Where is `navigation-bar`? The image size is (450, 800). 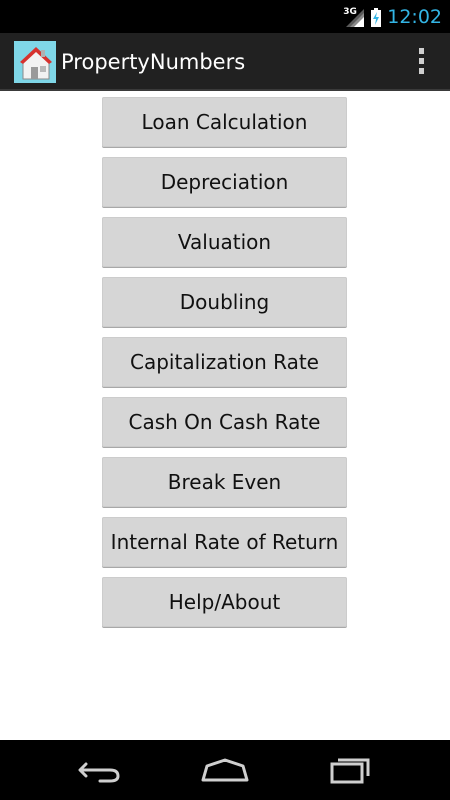 navigation-bar is located at coordinates (225, 770).